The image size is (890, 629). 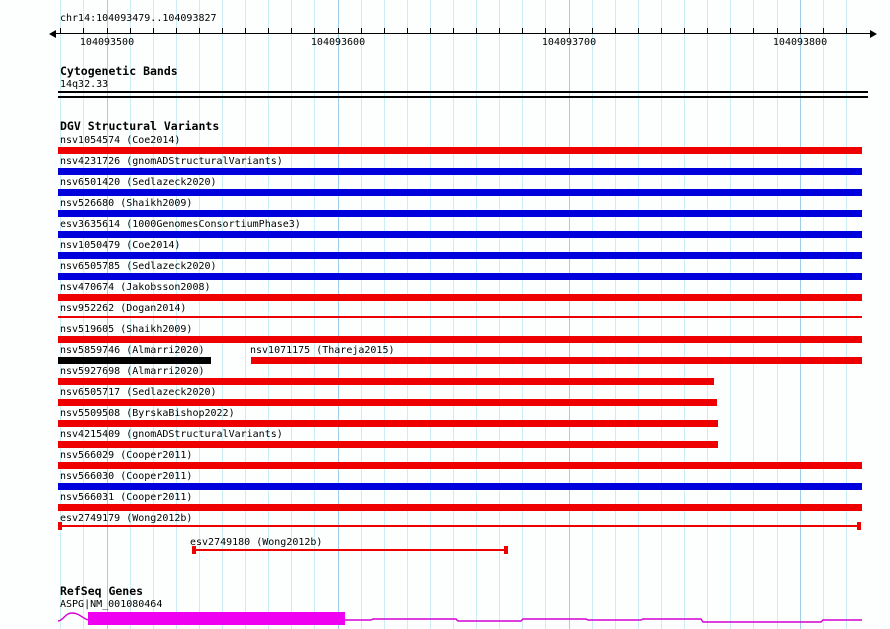 I want to click on region-title: chr14:104093479..104093827, so click(x=138, y=18).